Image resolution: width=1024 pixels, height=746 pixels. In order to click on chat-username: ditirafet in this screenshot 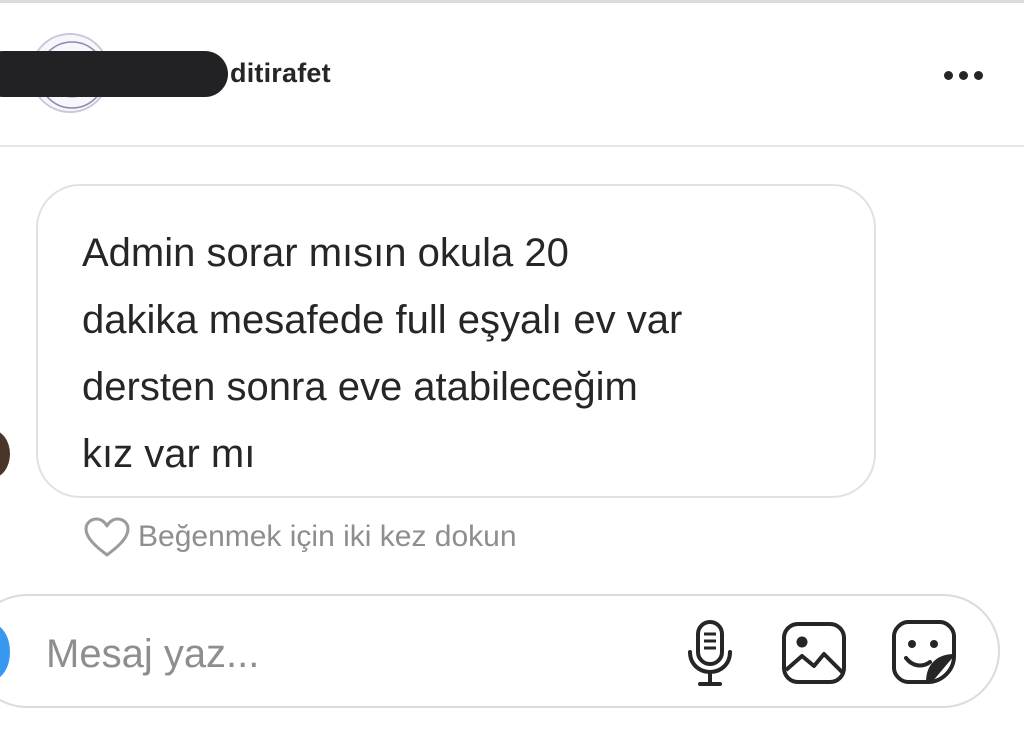, I will do `click(280, 73)`.